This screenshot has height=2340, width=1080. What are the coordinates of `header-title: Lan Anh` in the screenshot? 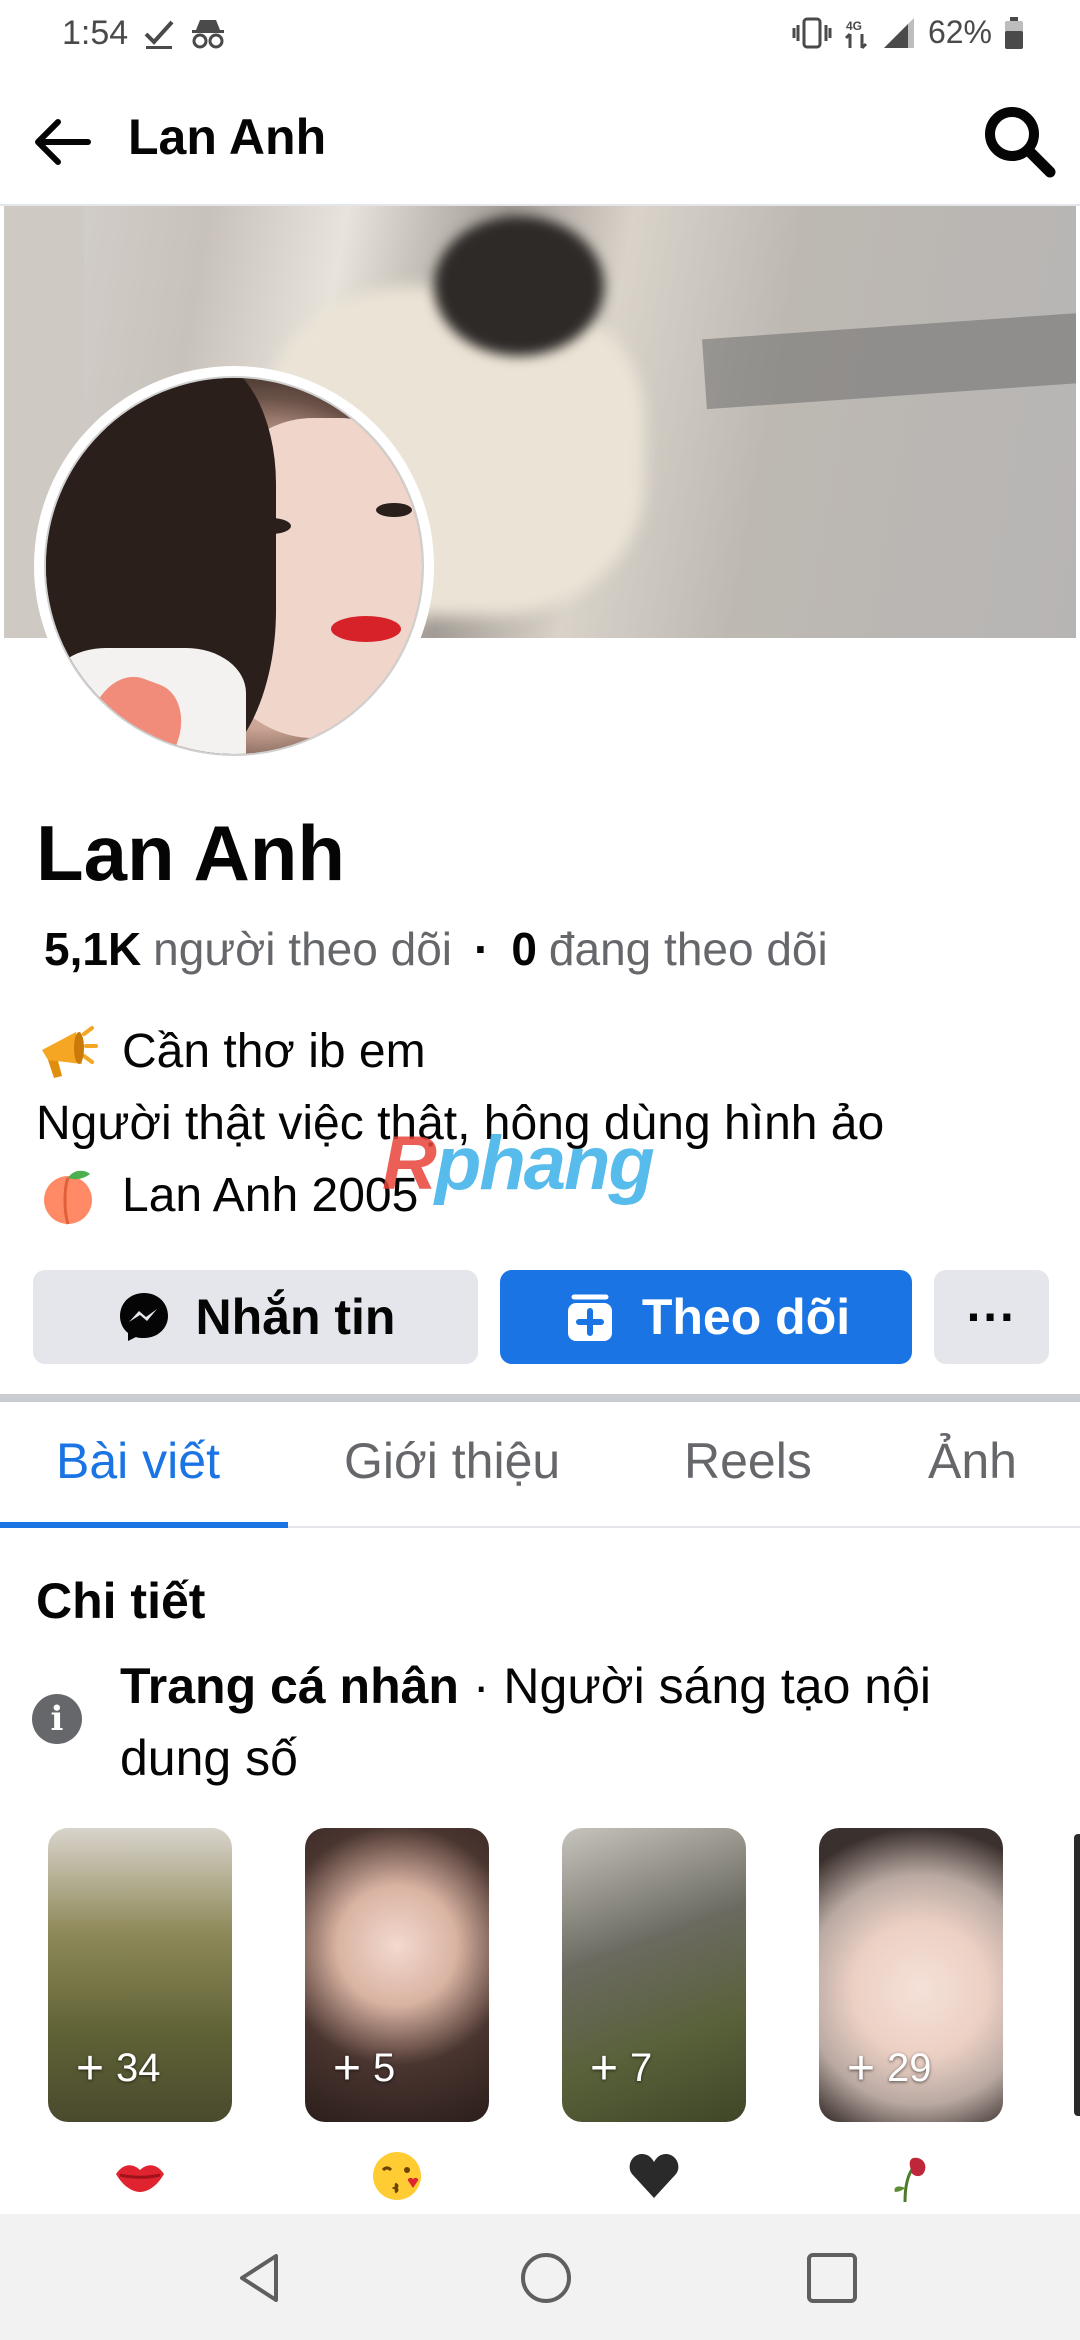 It's located at (227, 137).